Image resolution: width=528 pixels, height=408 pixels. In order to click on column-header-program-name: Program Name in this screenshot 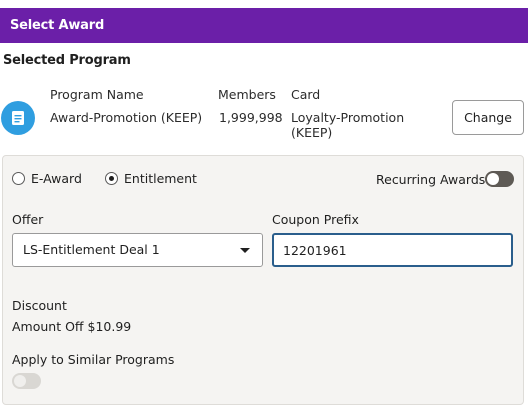, I will do `click(97, 94)`.